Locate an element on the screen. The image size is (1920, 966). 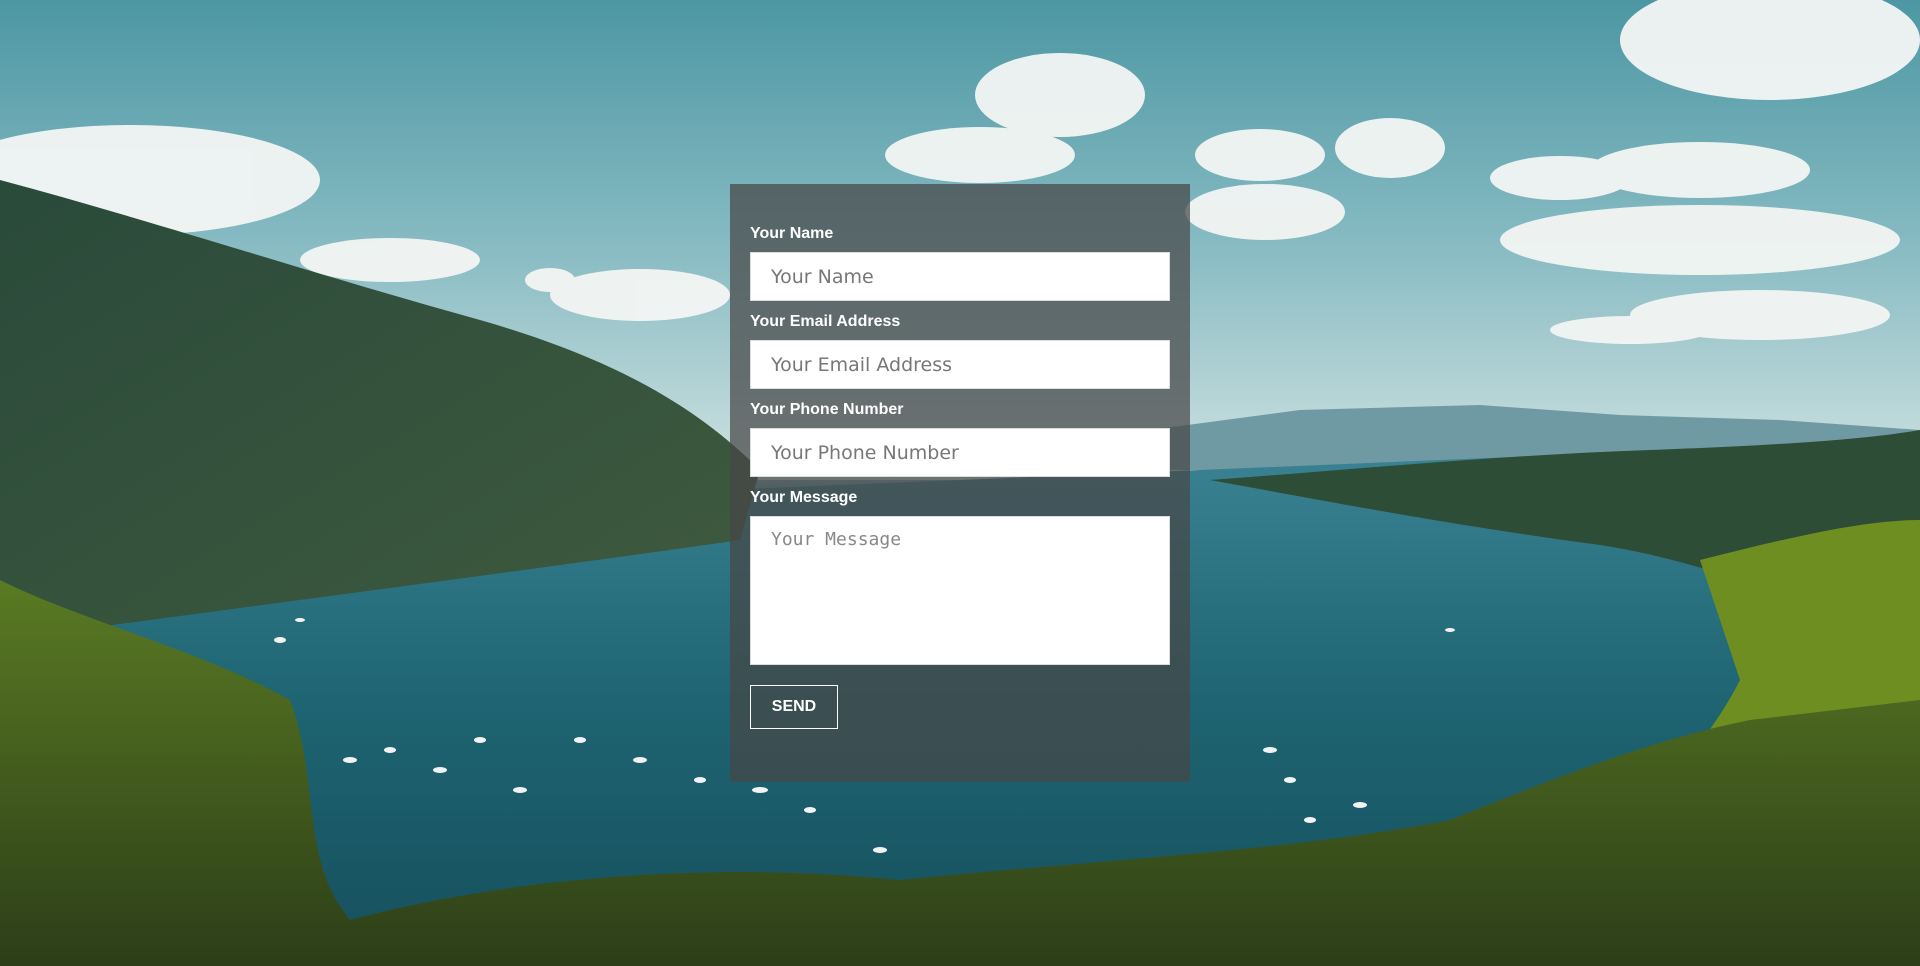
send-button: SEND is located at coordinates (794, 707).